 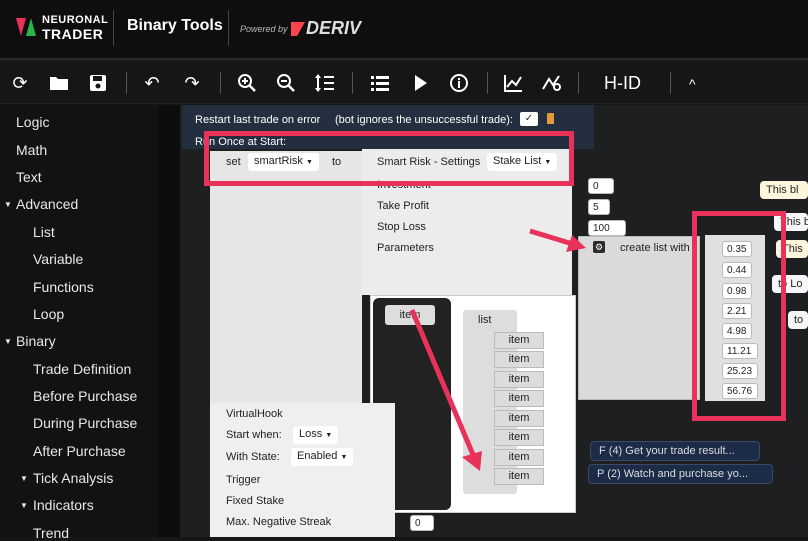 What do you see at coordinates (29, 177) in the screenshot?
I see `sidebar-item-text: Text` at bounding box center [29, 177].